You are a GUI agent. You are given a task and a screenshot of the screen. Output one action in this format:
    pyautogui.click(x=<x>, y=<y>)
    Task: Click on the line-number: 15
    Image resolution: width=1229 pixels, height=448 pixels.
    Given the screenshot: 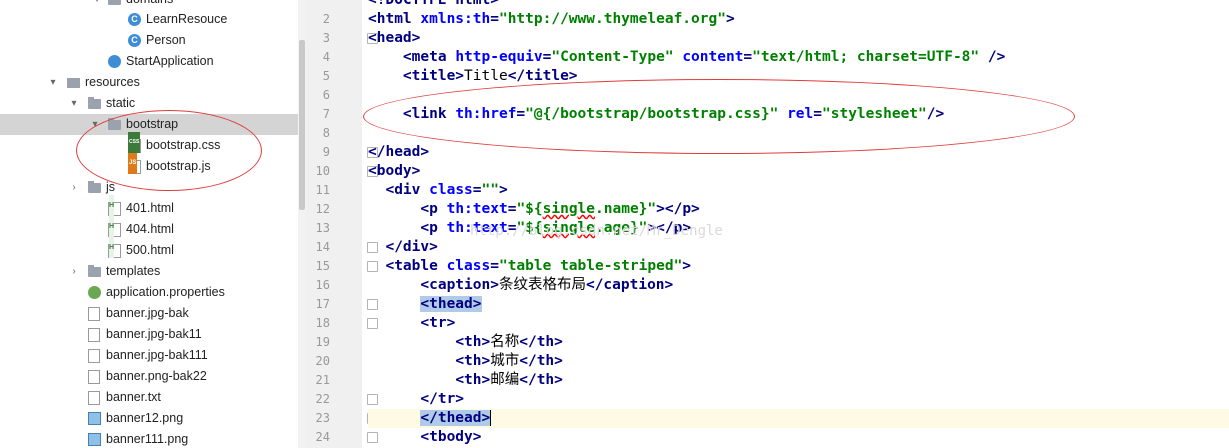 What is the action you would take?
    pyautogui.click(x=322, y=266)
    